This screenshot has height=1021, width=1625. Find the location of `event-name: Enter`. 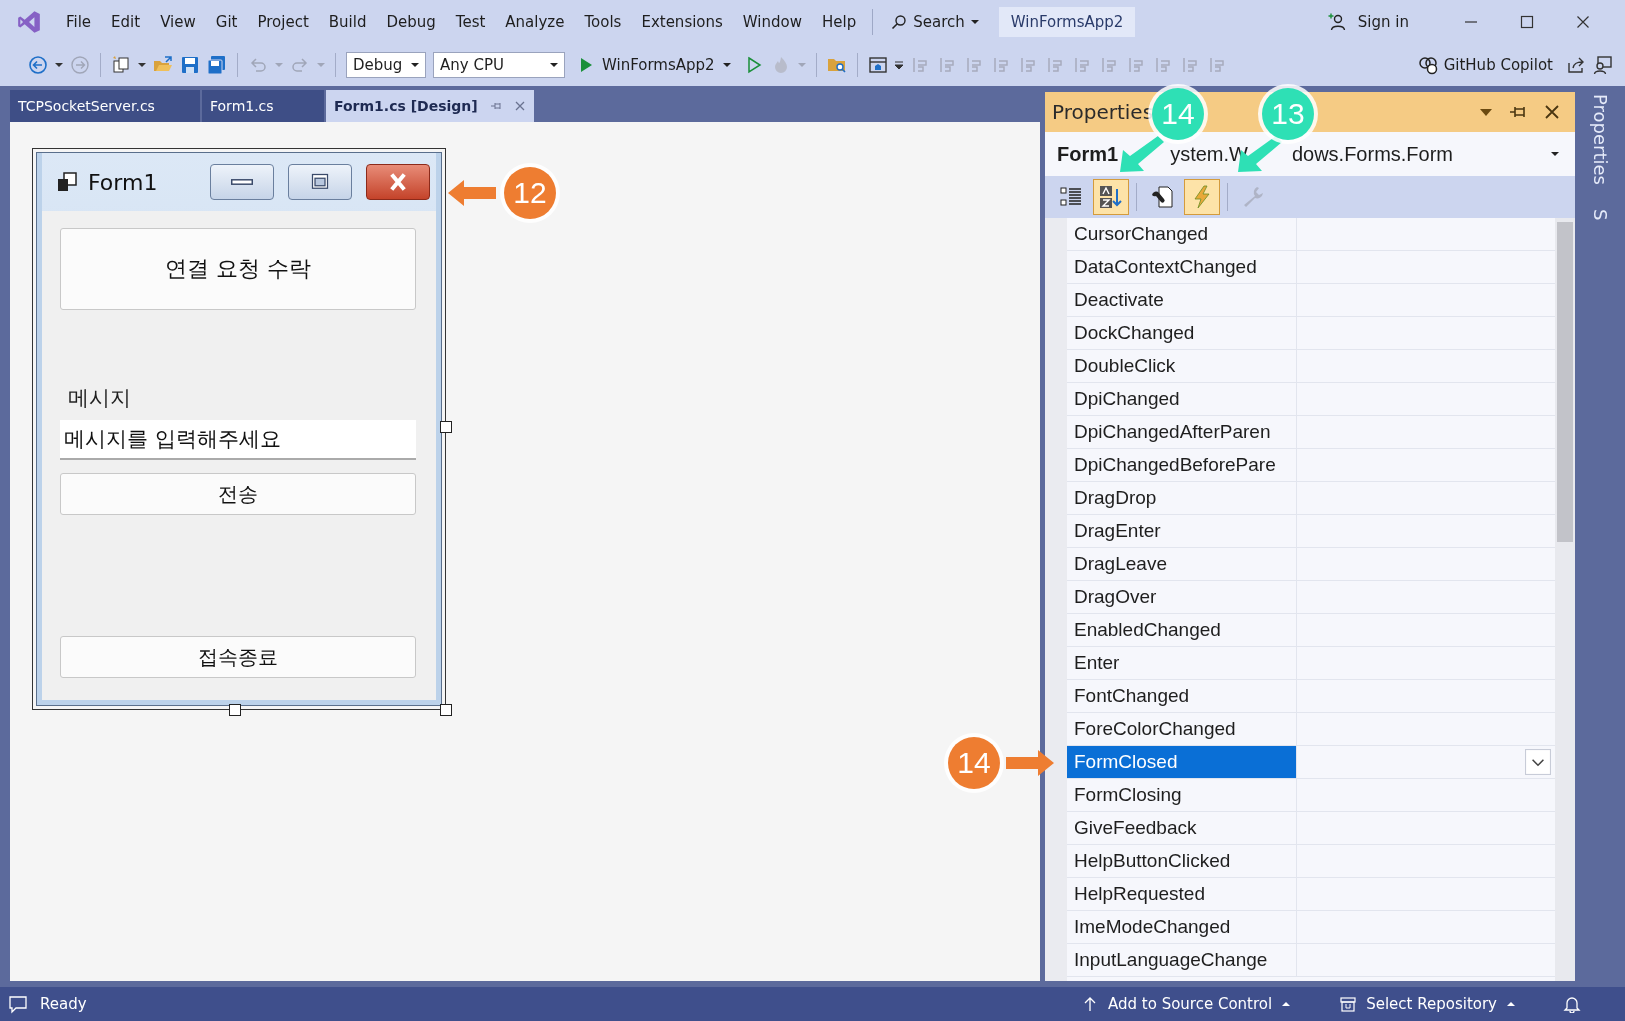

event-name: Enter is located at coordinates (1182, 663).